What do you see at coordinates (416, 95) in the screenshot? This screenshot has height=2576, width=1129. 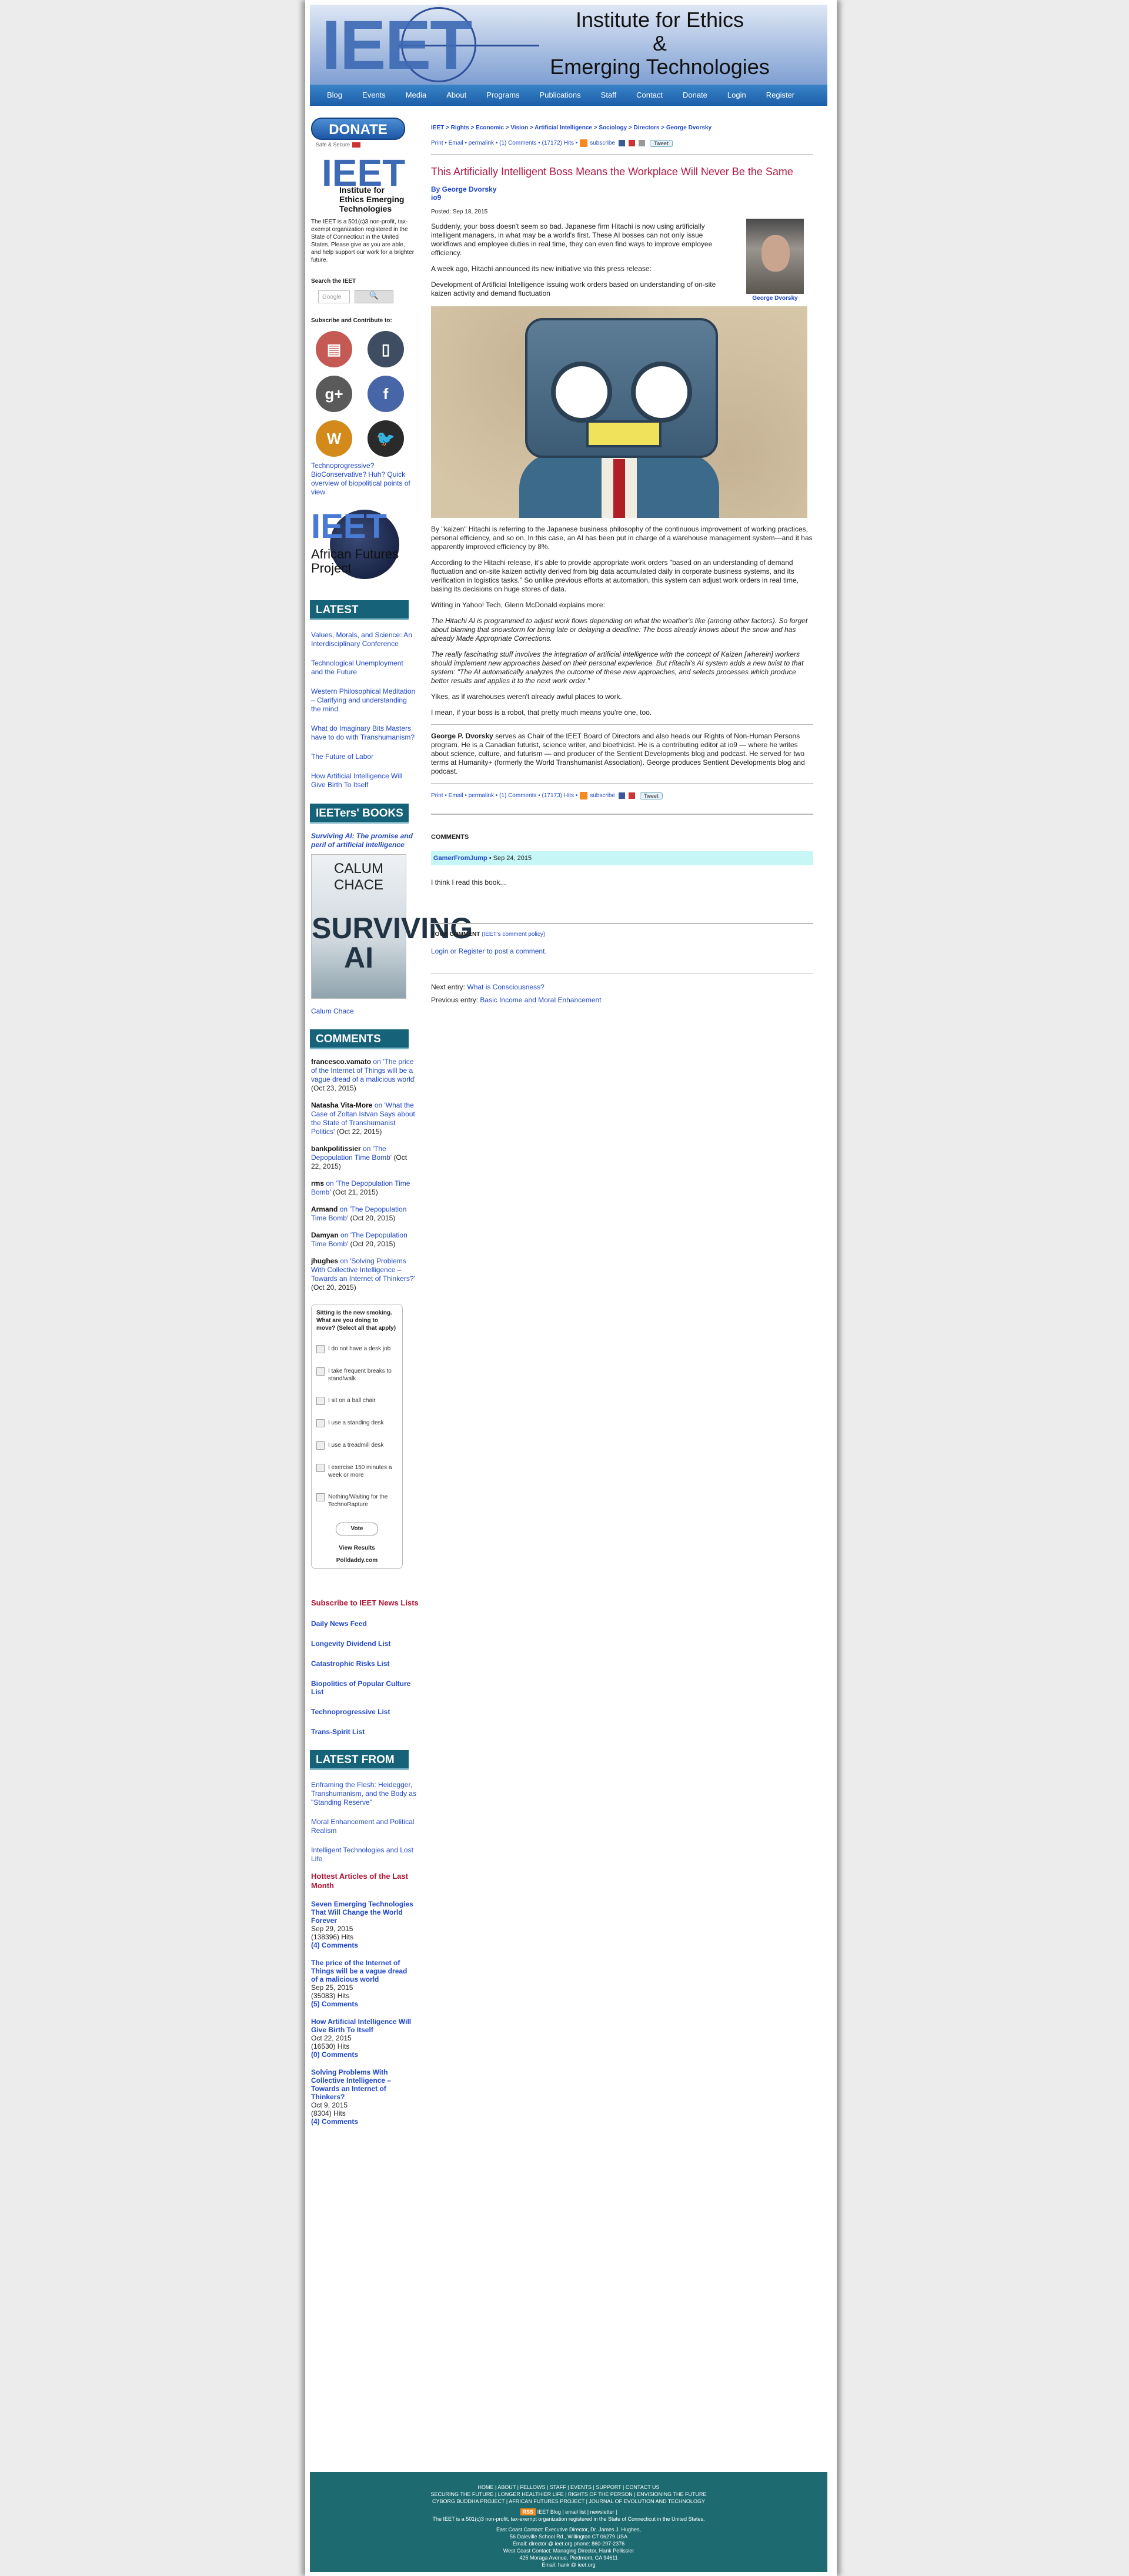 I see `nav-item-media: Media` at bounding box center [416, 95].